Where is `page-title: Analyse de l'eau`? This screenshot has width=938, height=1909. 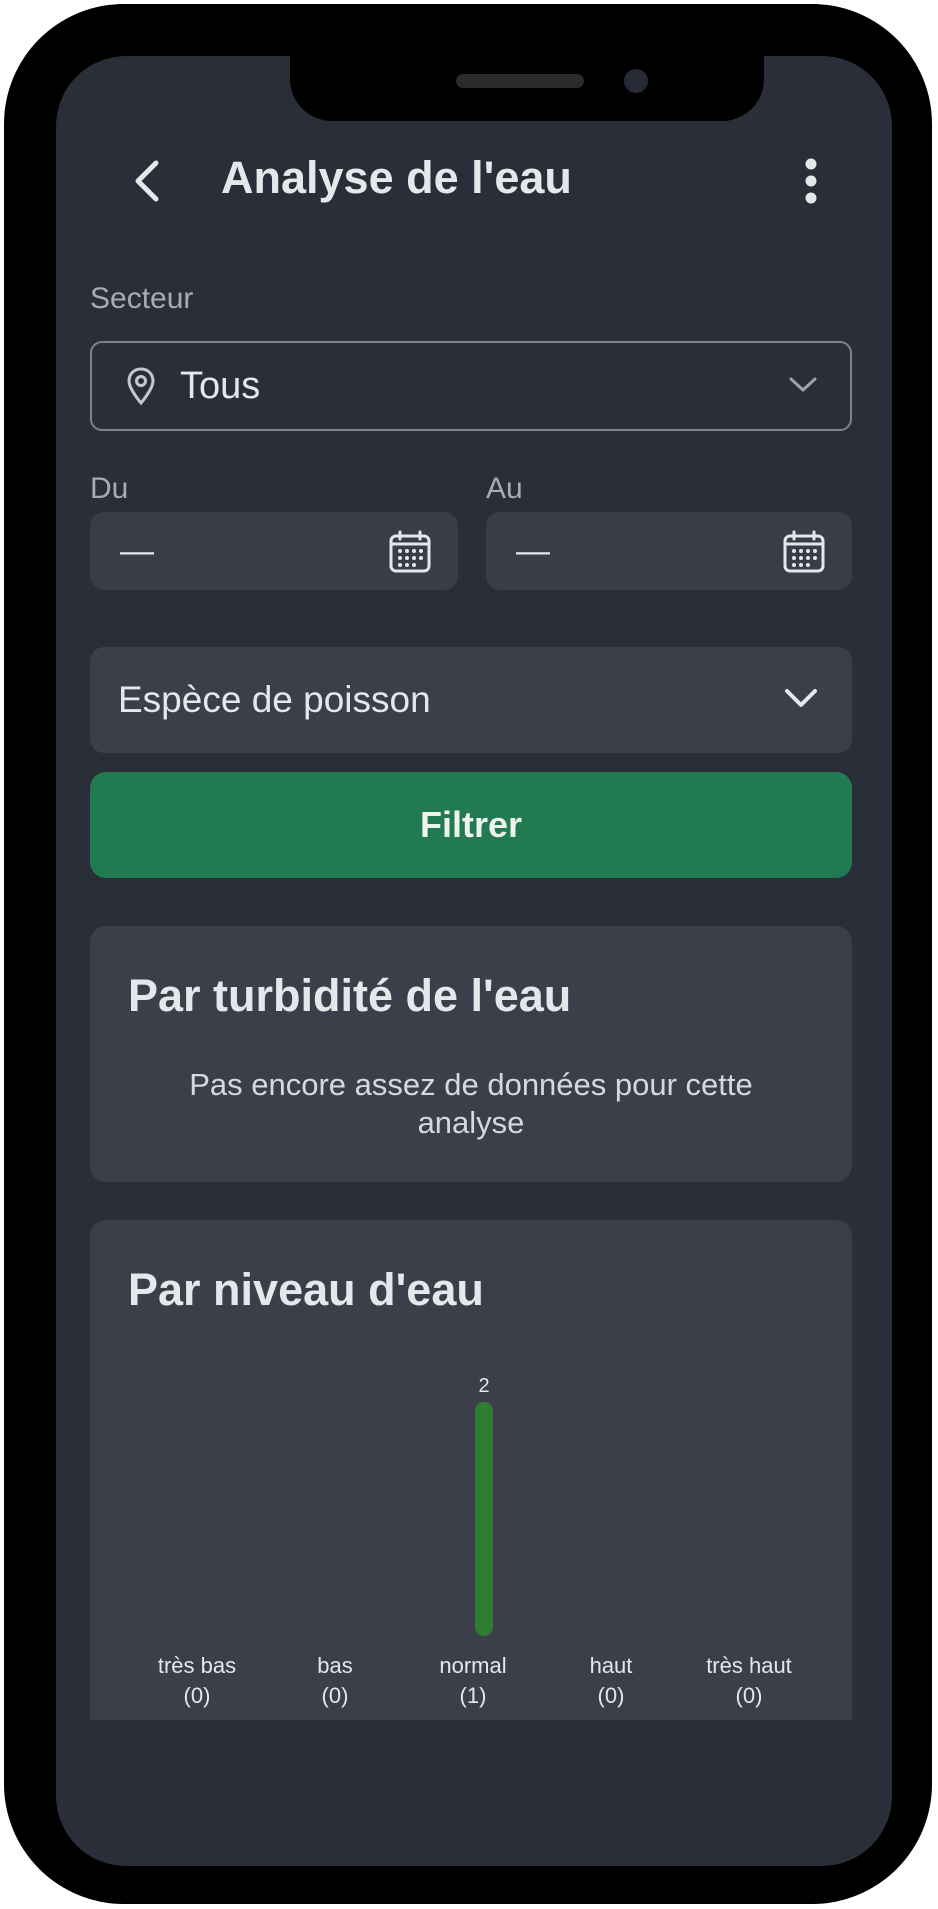 page-title: Analyse de l'eau is located at coordinates (396, 177).